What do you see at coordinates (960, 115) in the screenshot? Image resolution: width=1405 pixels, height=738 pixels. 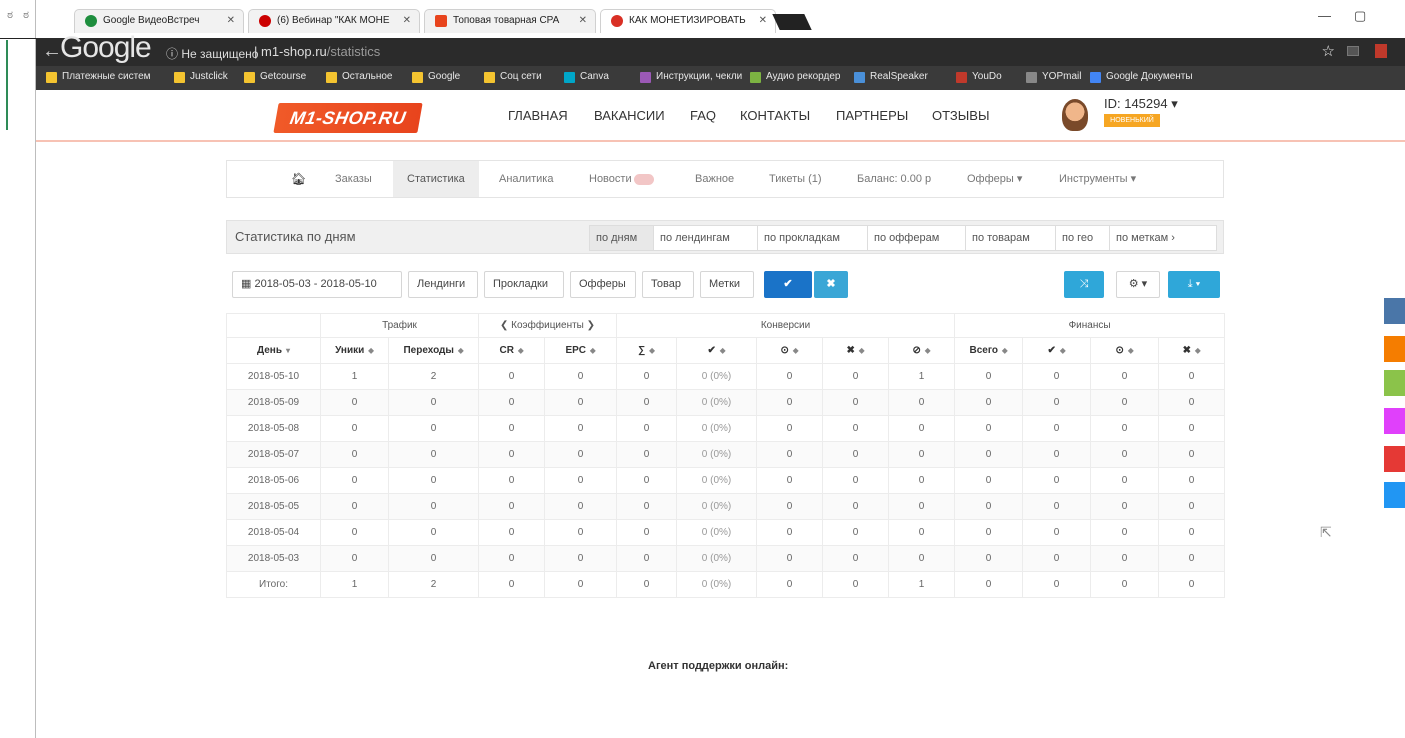 I see `nav-reviews: ОТЗЫВЫ` at bounding box center [960, 115].